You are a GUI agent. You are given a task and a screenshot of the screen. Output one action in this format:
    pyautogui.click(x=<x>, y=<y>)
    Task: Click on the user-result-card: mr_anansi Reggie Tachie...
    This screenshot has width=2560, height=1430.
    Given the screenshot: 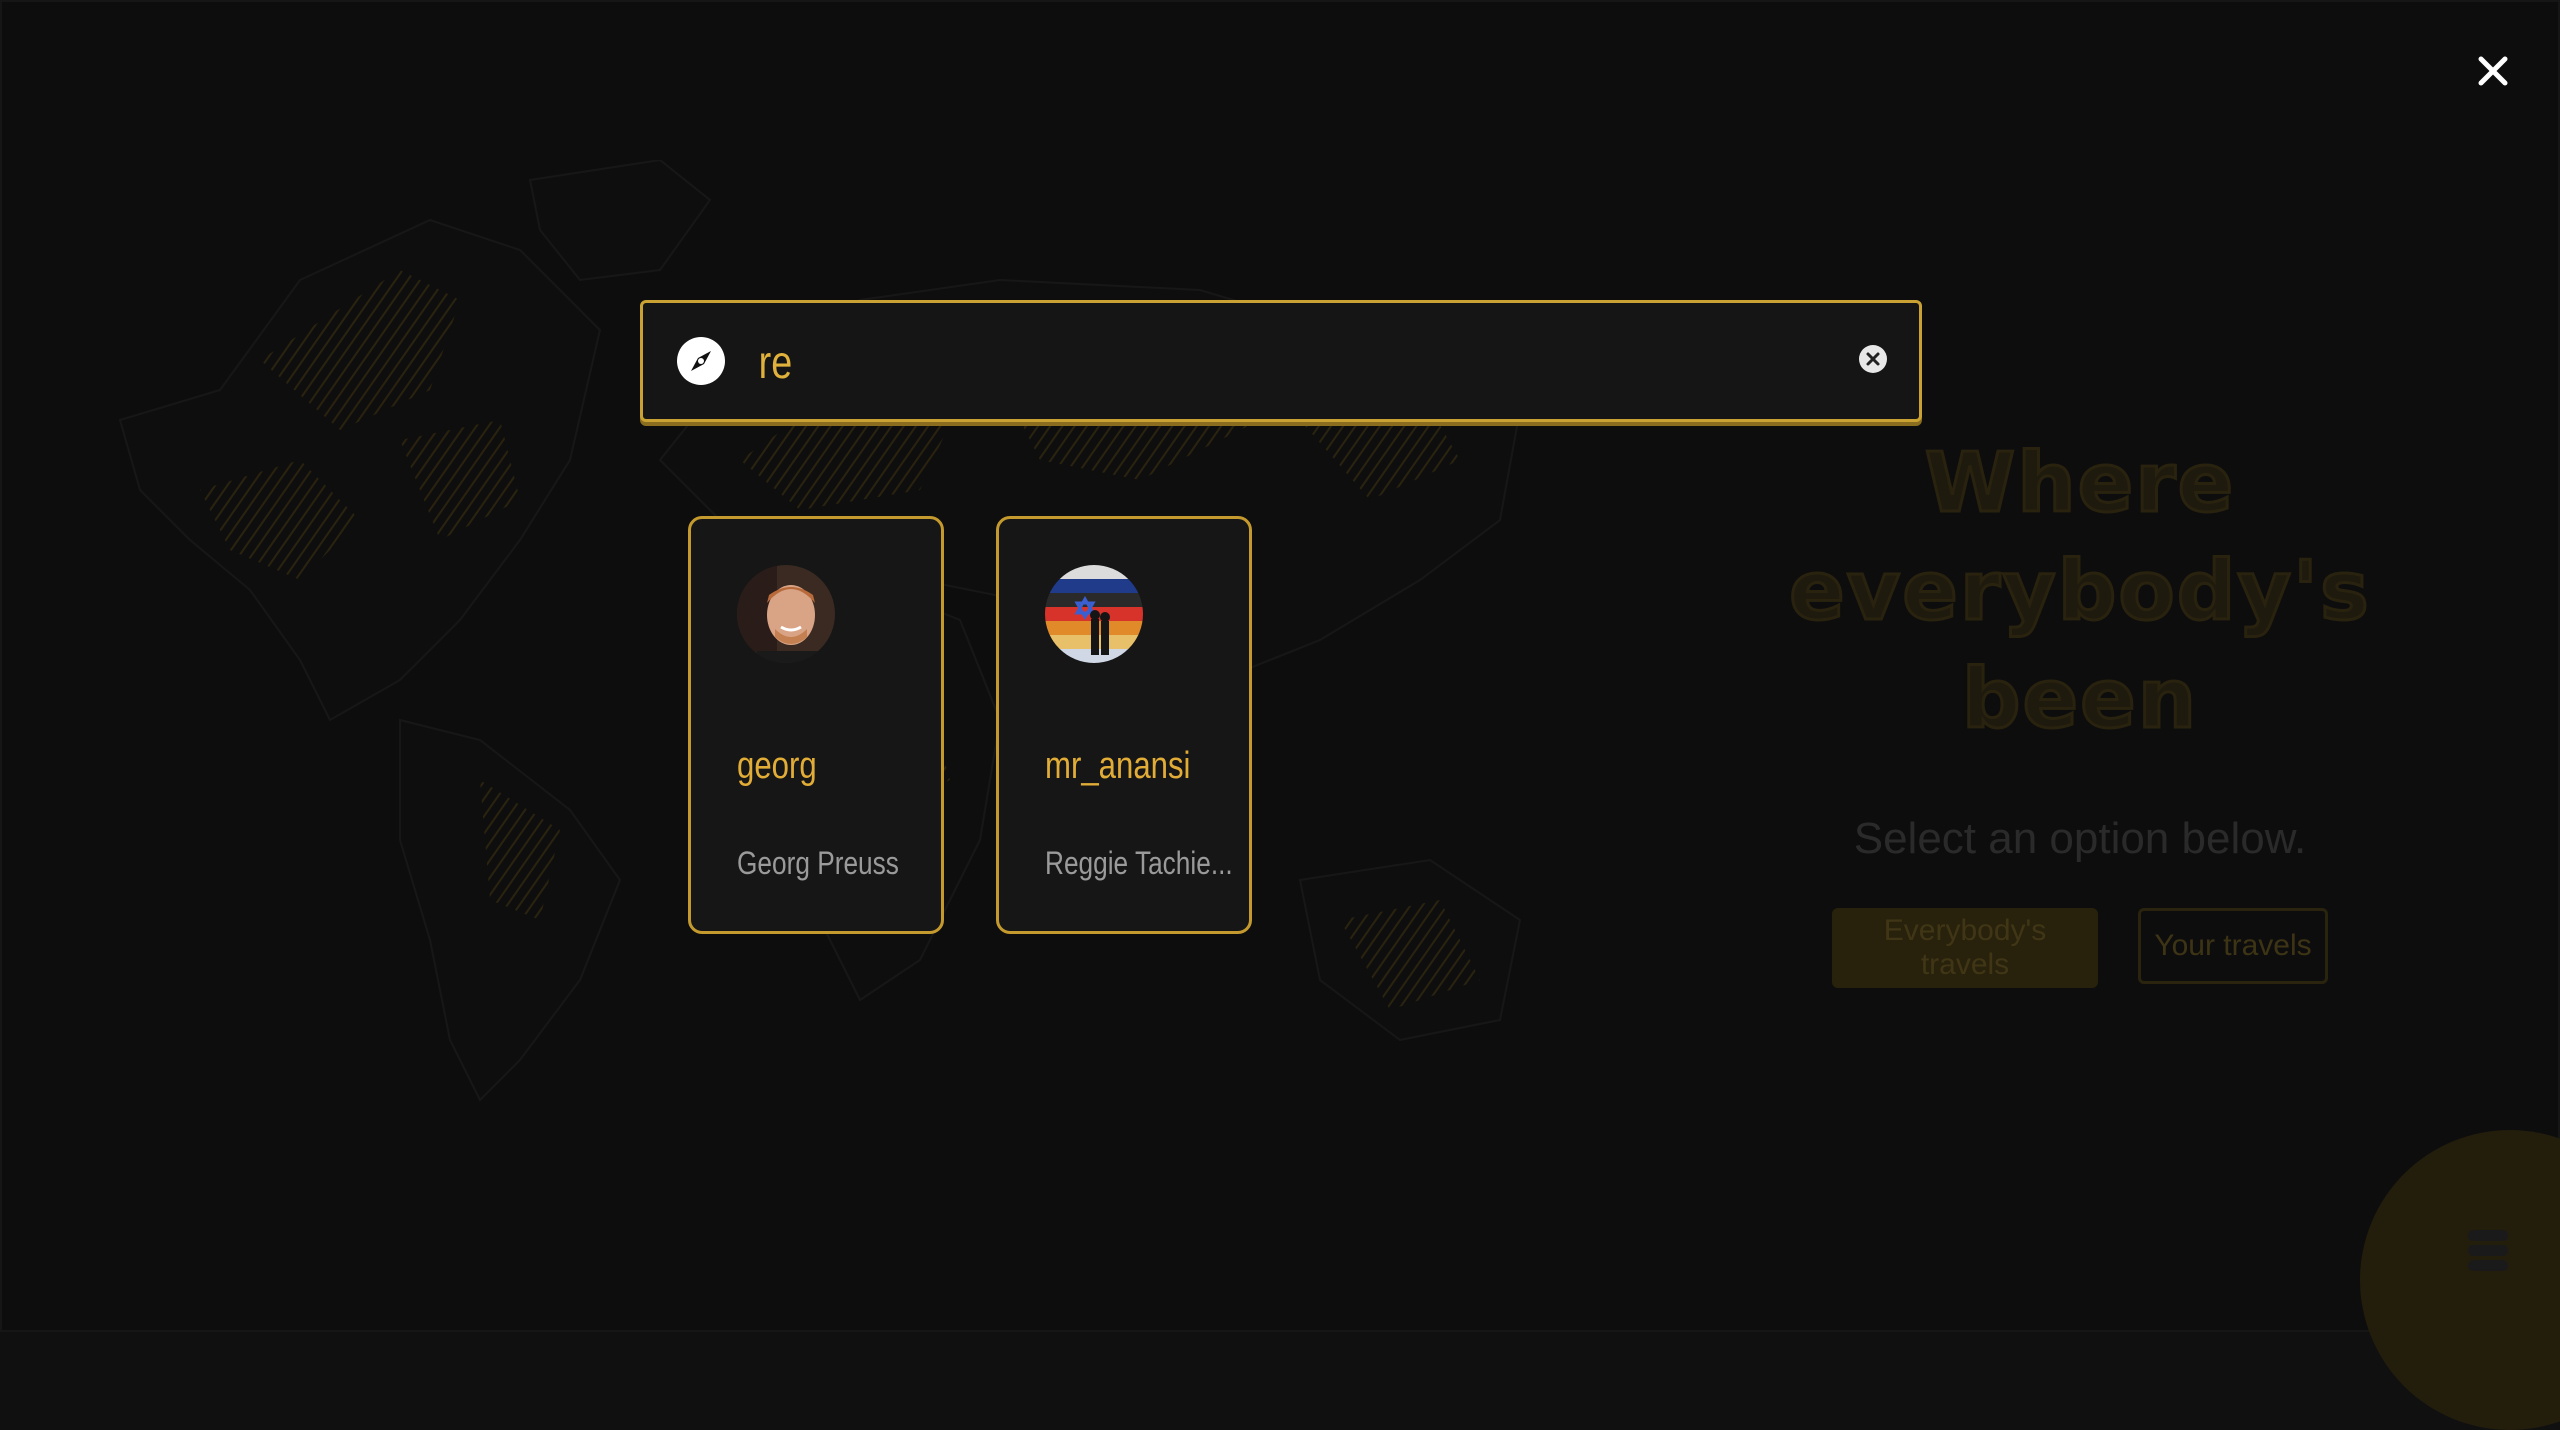 What is the action you would take?
    pyautogui.click(x=1124, y=725)
    